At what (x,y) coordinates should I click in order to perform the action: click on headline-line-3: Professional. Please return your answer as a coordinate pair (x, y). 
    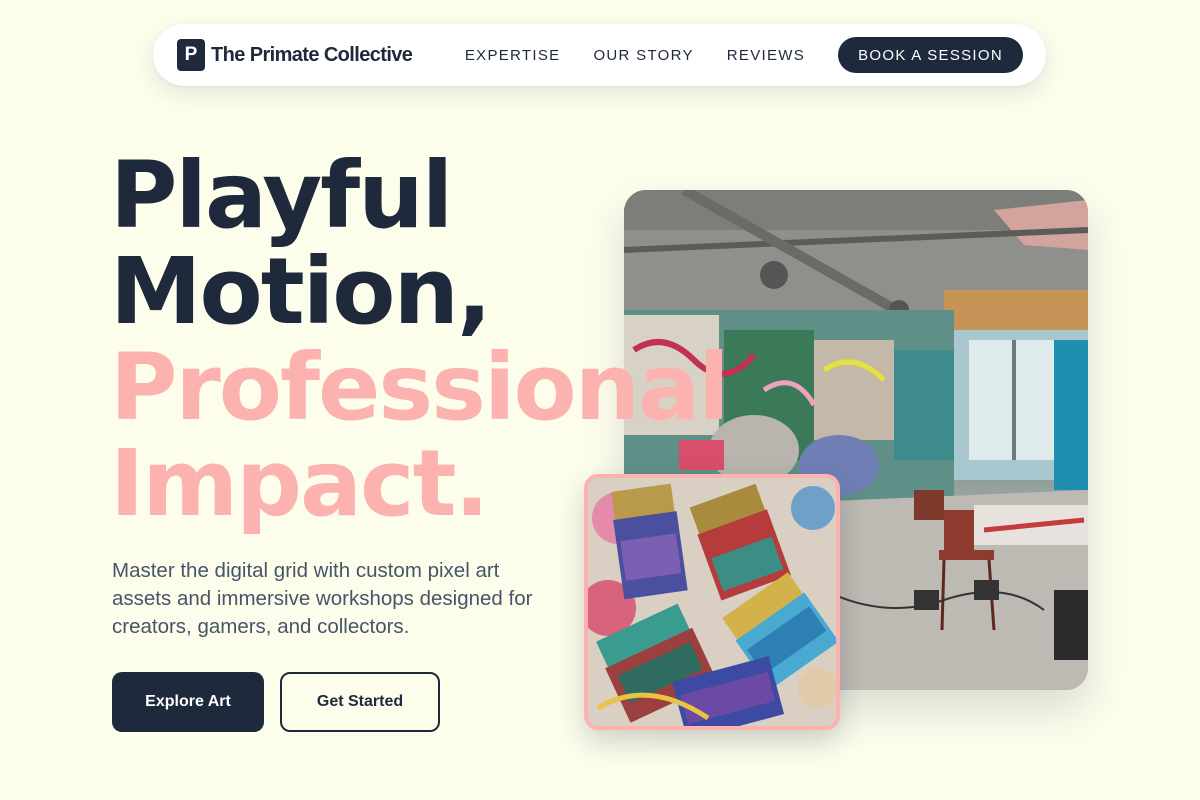
    Looking at the image, I should click on (420, 387).